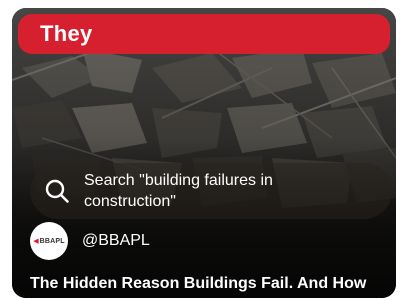  What do you see at coordinates (52, 241) in the screenshot?
I see `avatar-label: BBAPL` at bounding box center [52, 241].